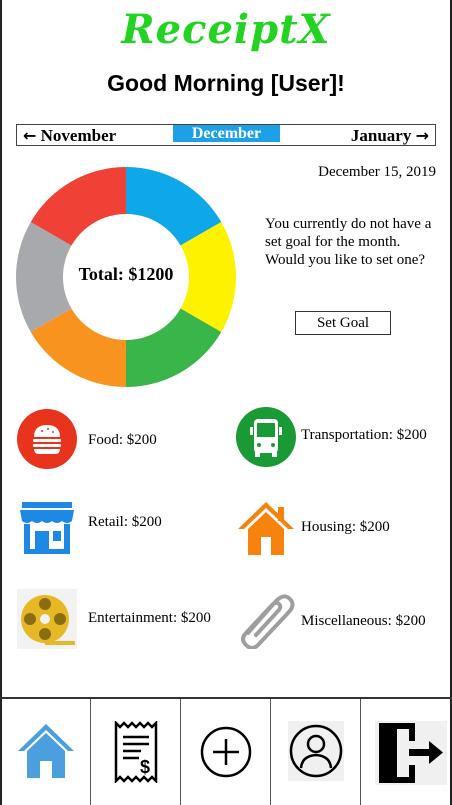 The width and height of the screenshot is (452, 805). Describe the element at coordinates (364, 435) in the screenshot. I see `category-label-transportation: Transportation: $200` at that location.